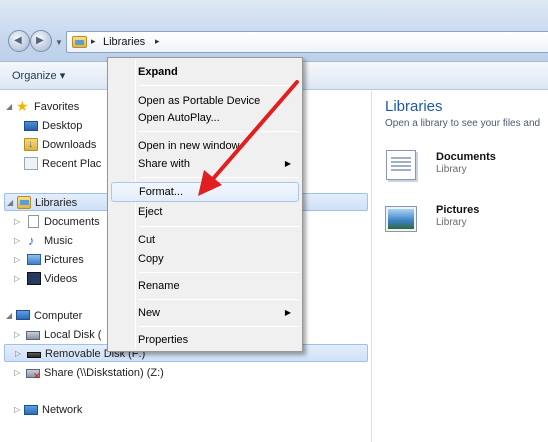 This screenshot has width=548, height=442. Describe the element at coordinates (414, 106) in the screenshot. I see `content-title: Libraries` at that location.